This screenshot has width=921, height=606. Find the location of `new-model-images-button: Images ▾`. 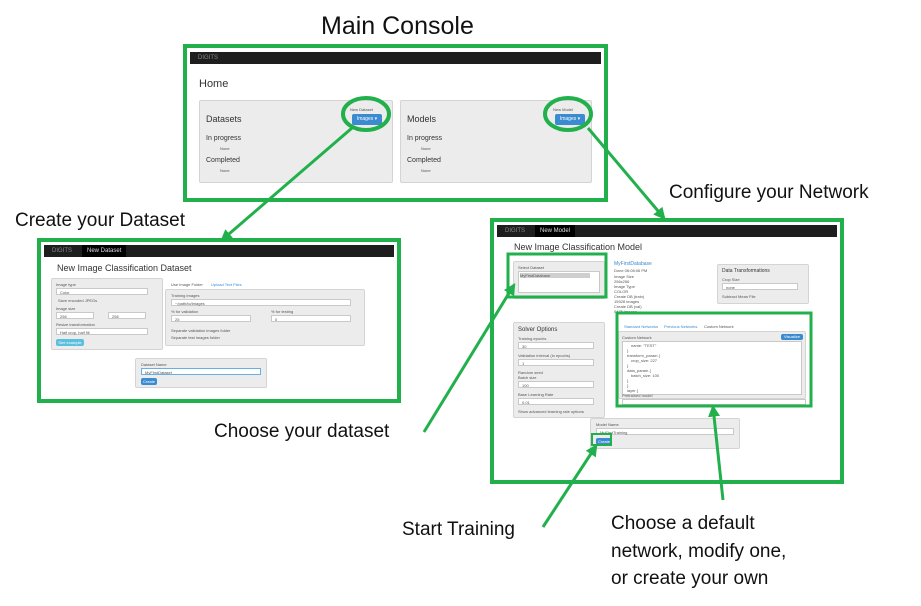

new-model-images-button: Images ▾ is located at coordinates (570, 119).